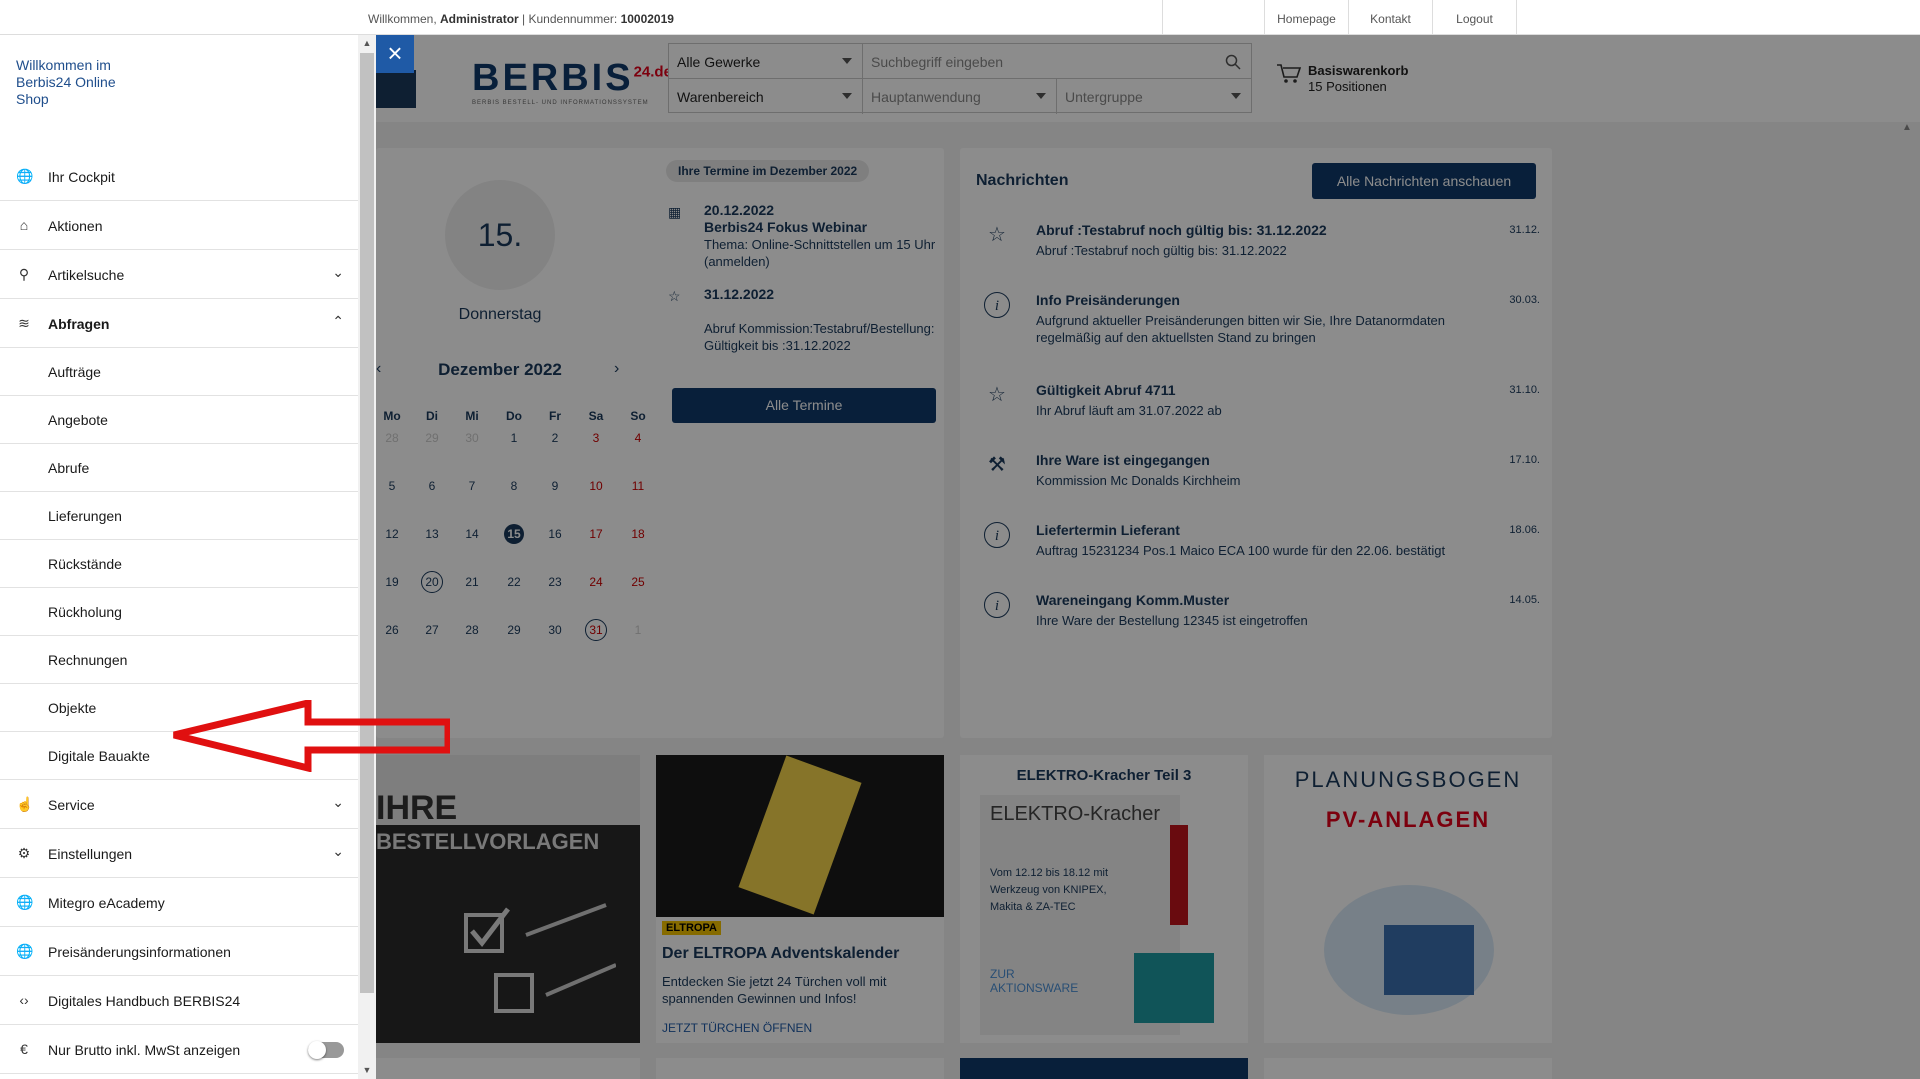 This screenshot has width=1920, height=1079. I want to click on sidebar-item-label: Nur Brutto inkl. MwSt anzeigen, so click(144, 1050).